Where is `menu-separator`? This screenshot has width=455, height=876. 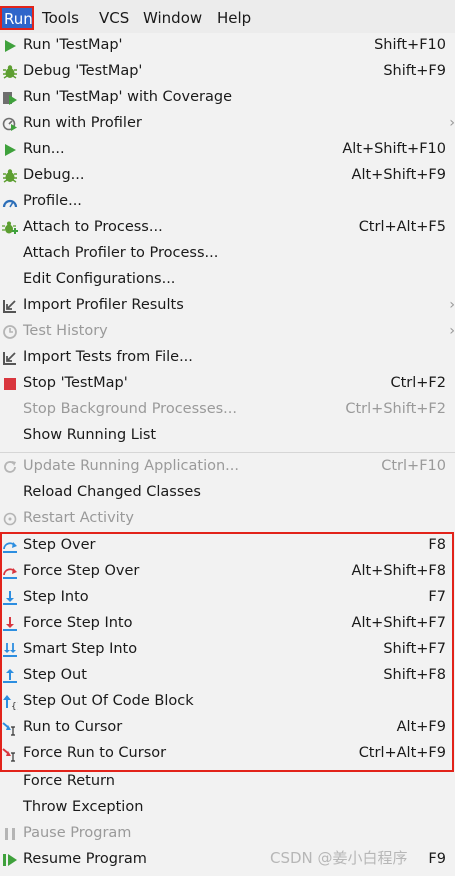
menu-separator is located at coordinates (227, 452).